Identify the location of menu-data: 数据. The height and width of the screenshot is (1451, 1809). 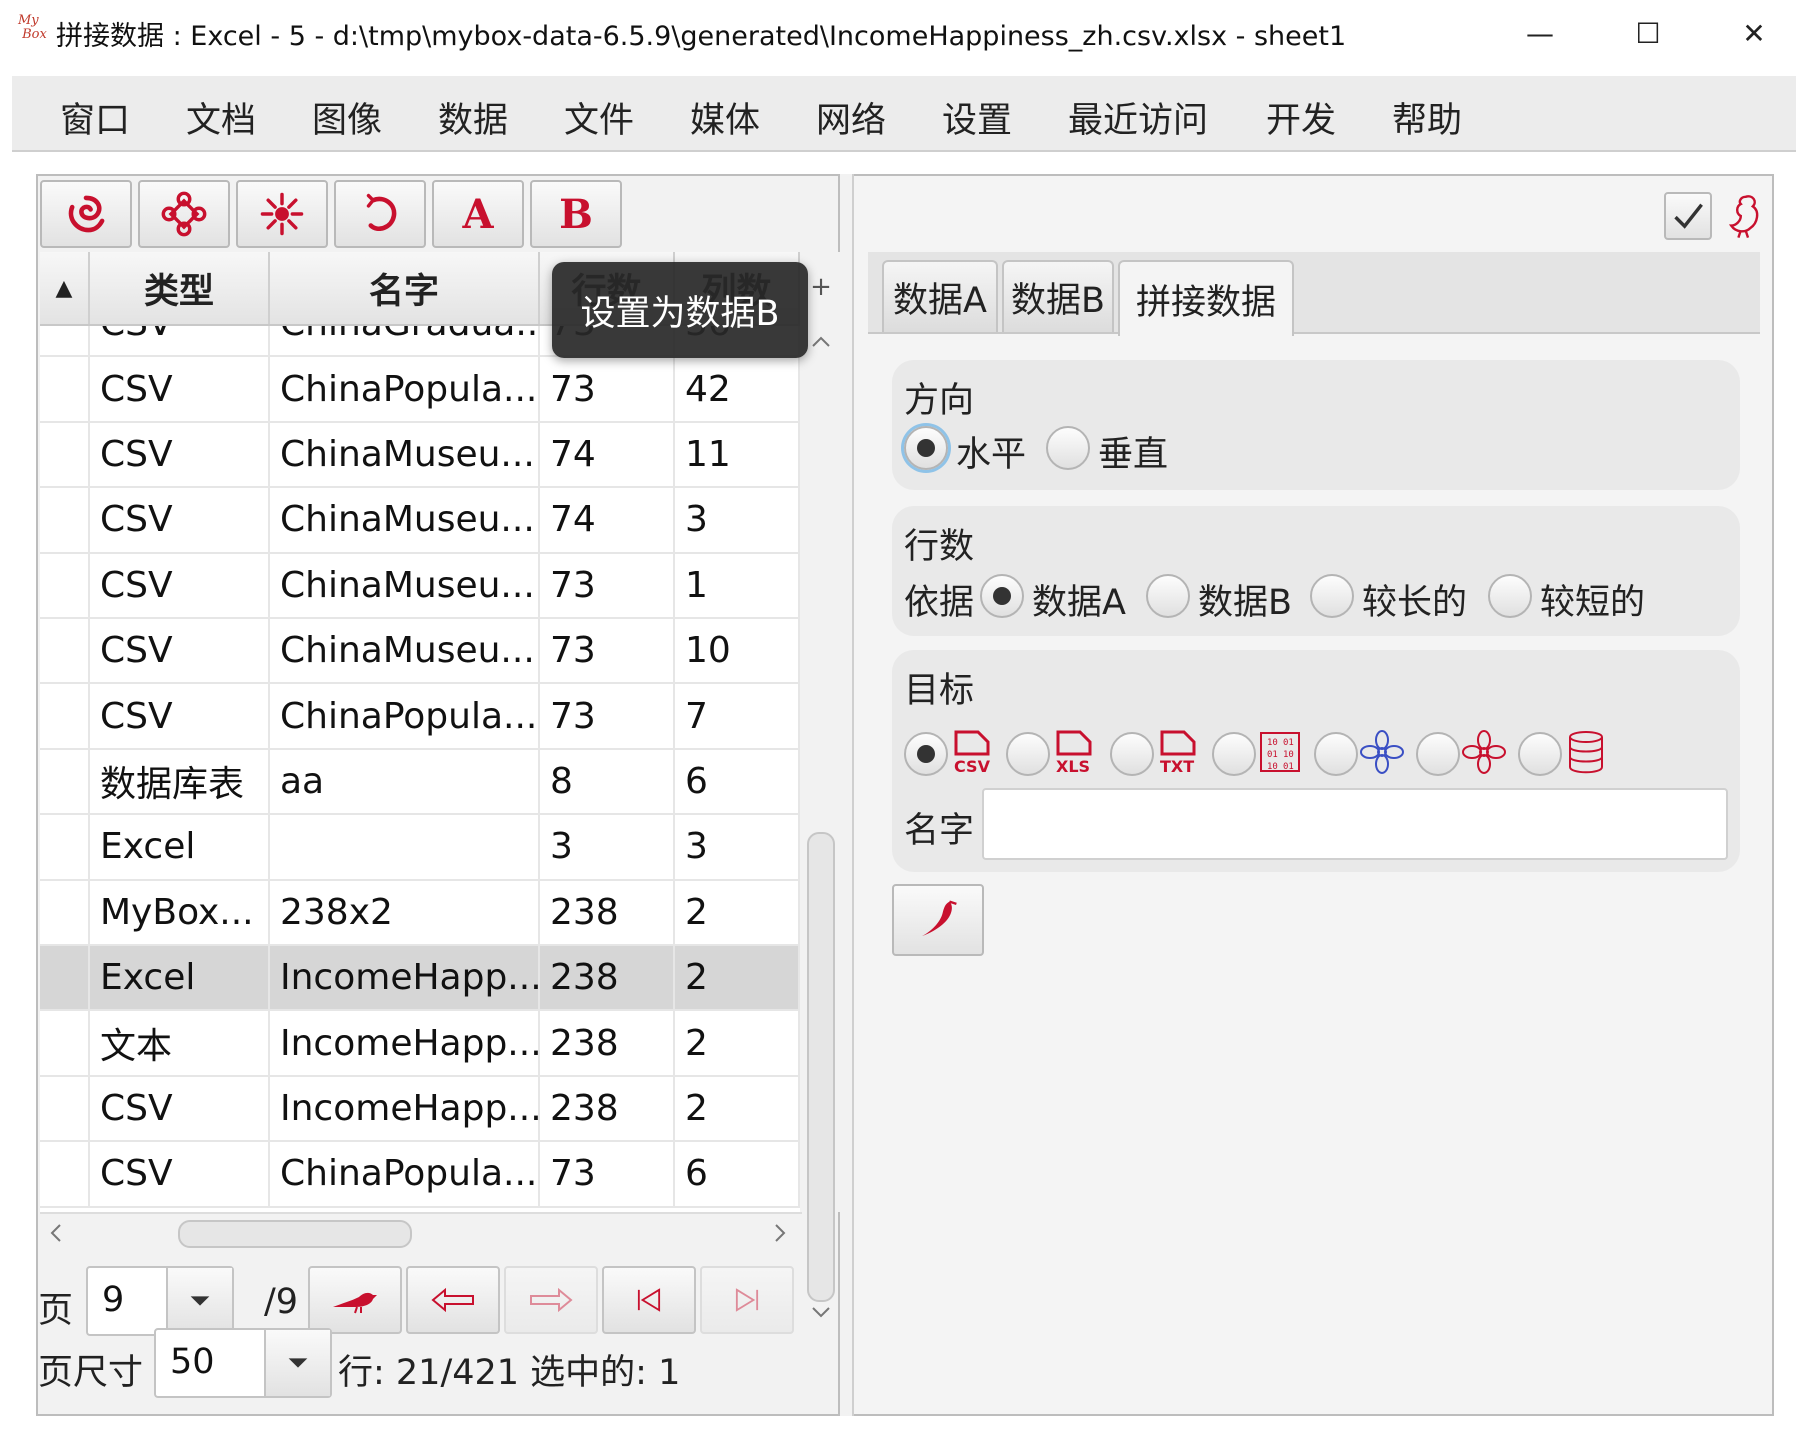
(473, 117).